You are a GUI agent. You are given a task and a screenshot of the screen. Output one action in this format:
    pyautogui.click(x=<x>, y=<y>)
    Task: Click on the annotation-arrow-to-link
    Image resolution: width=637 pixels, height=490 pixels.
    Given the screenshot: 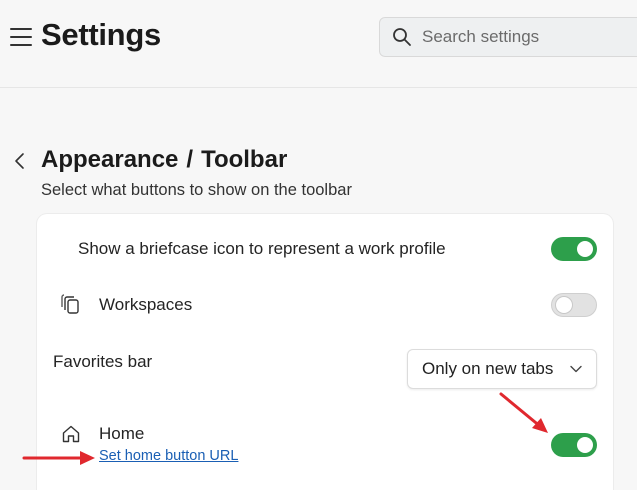 What is the action you would take?
    pyautogui.click(x=58, y=458)
    